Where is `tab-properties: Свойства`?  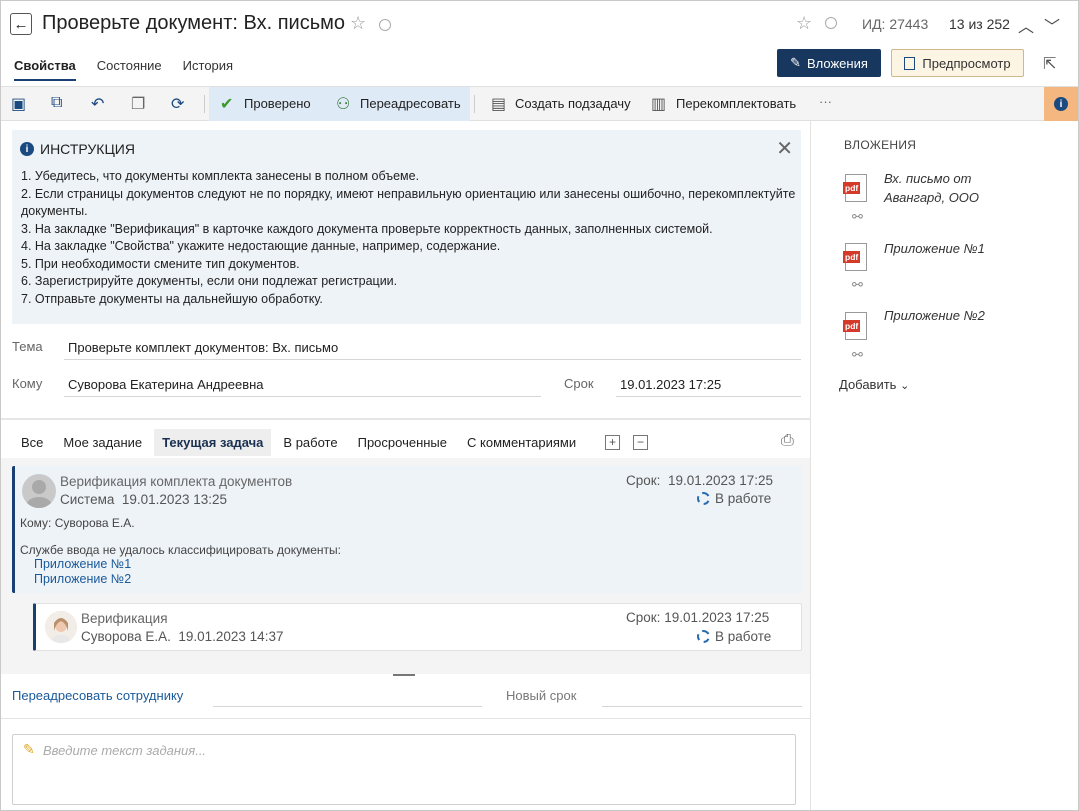 tab-properties: Свойства is located at coordinates (45, 69).